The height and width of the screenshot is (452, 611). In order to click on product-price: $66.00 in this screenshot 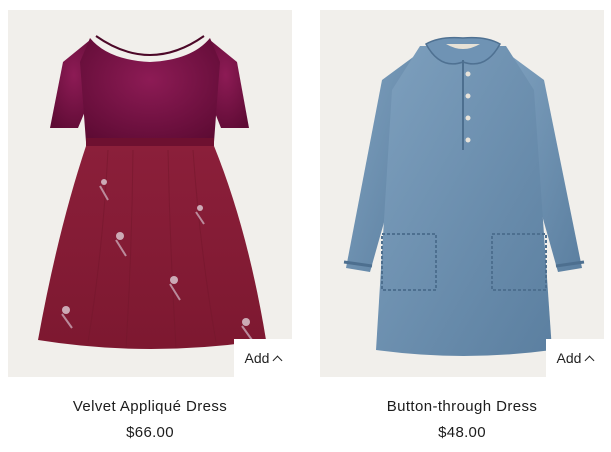, I will do `click(150, 432)`.